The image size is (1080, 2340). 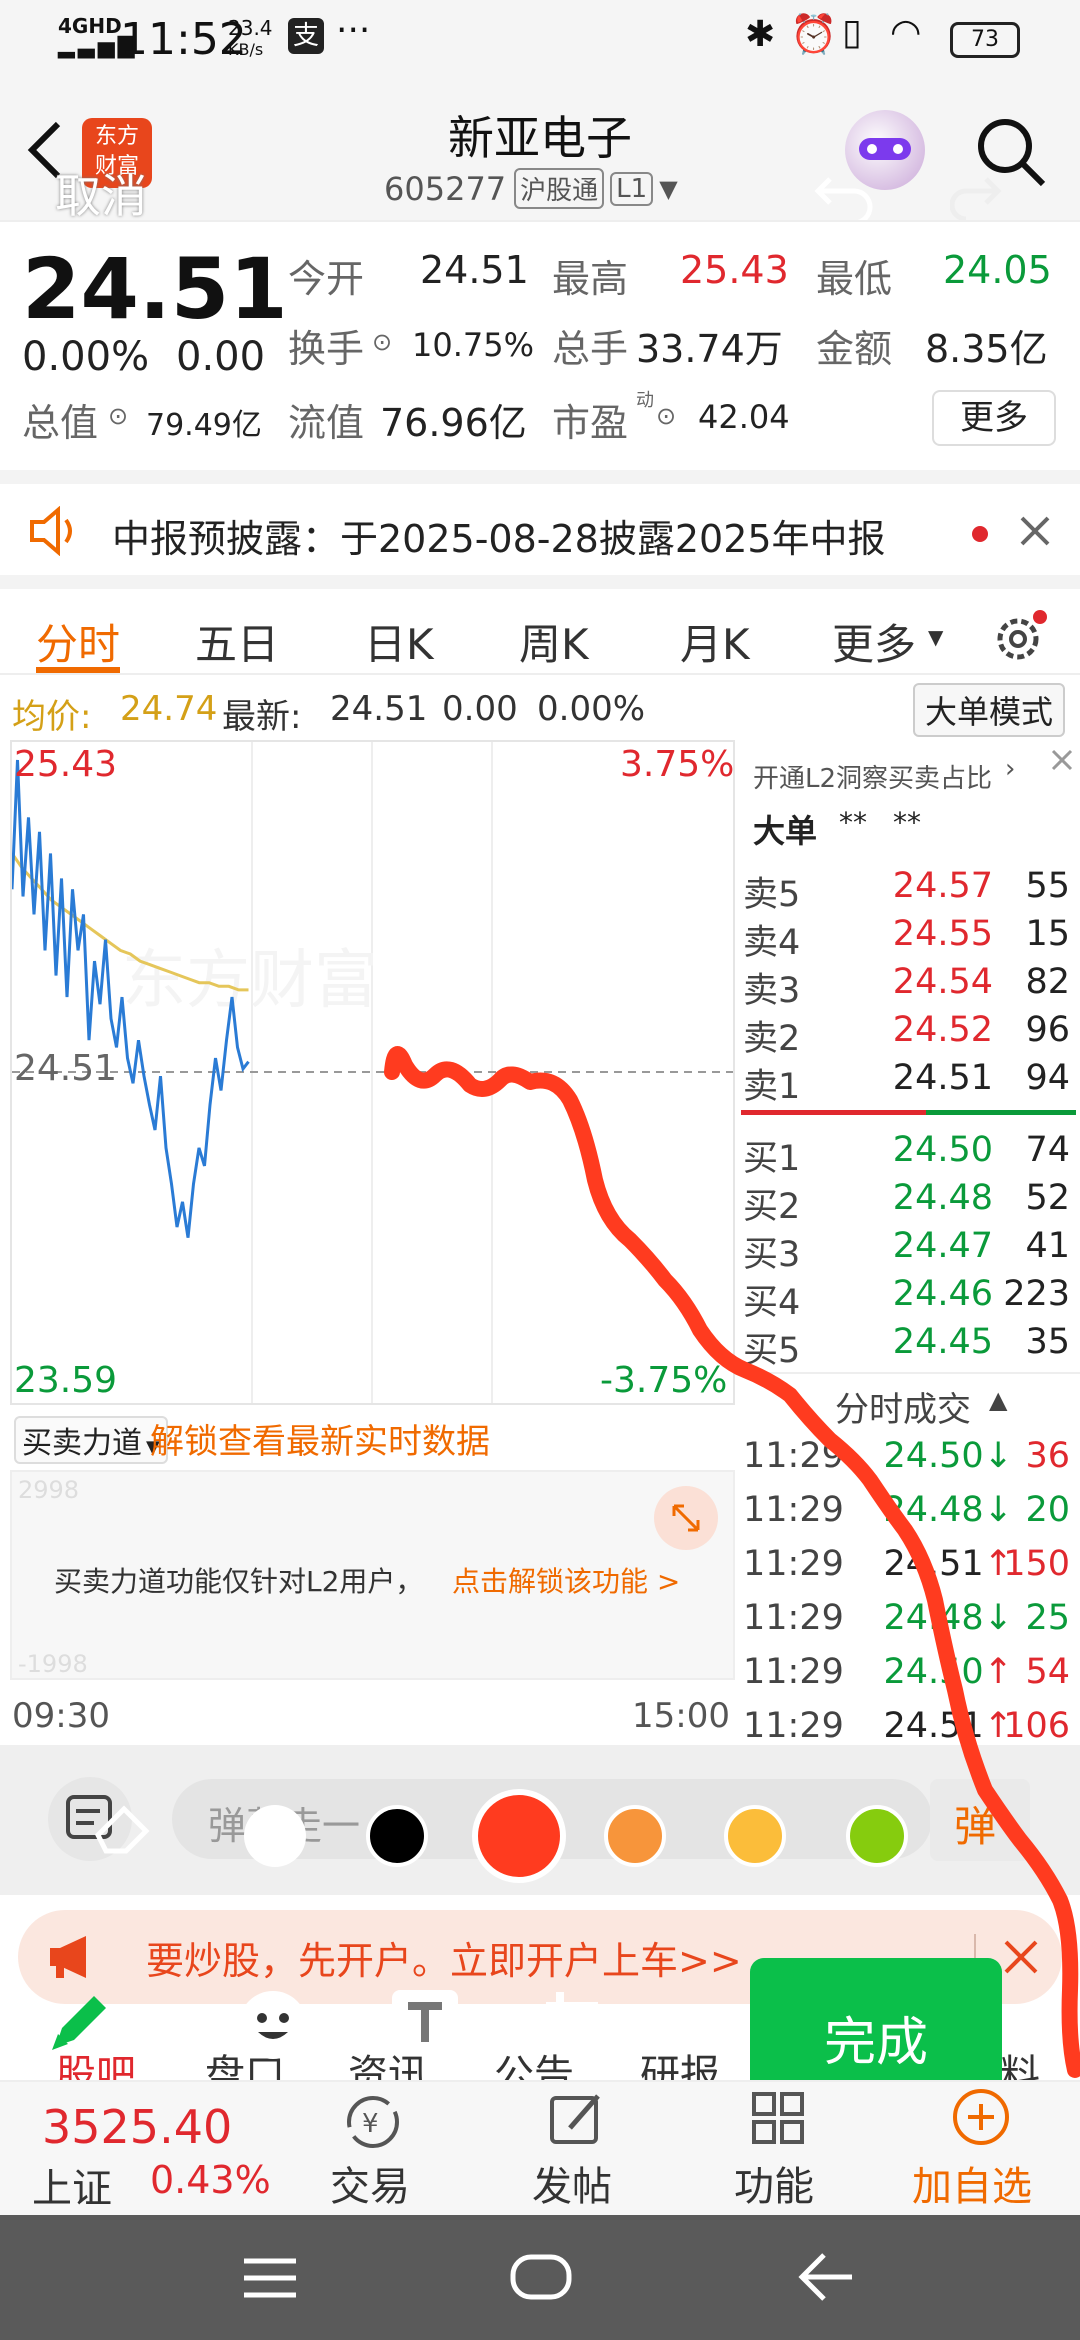 I want to click on expand-icon, so click(x=686, y=1518).